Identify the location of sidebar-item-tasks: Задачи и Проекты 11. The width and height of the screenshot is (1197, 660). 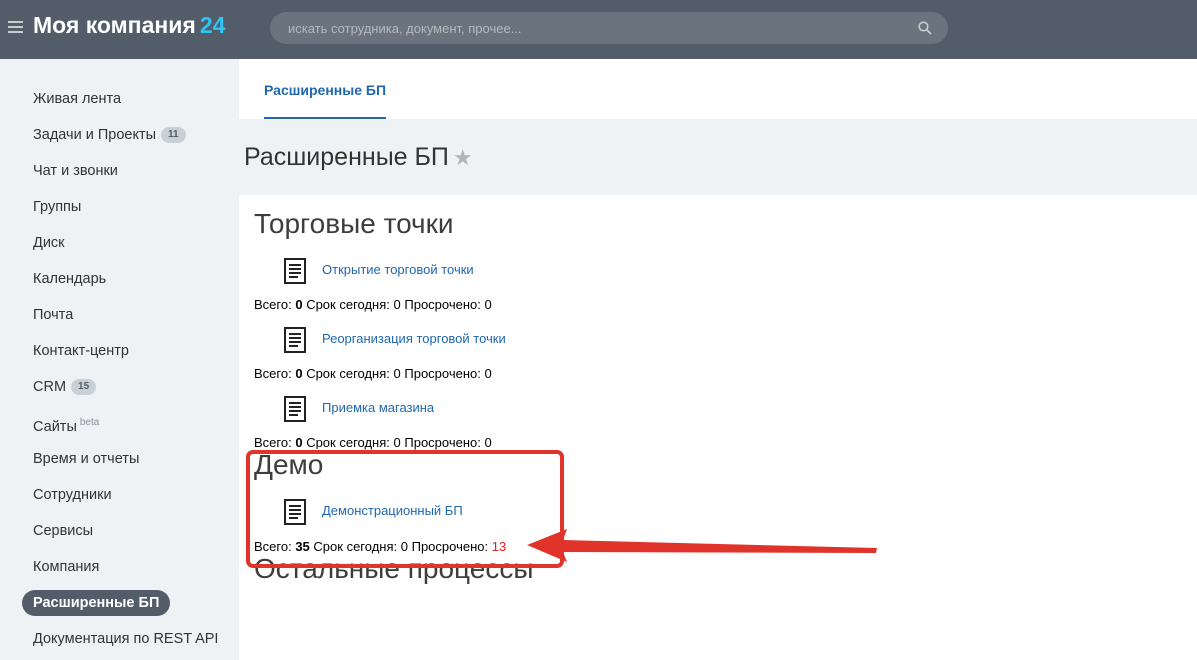
(109, 135).